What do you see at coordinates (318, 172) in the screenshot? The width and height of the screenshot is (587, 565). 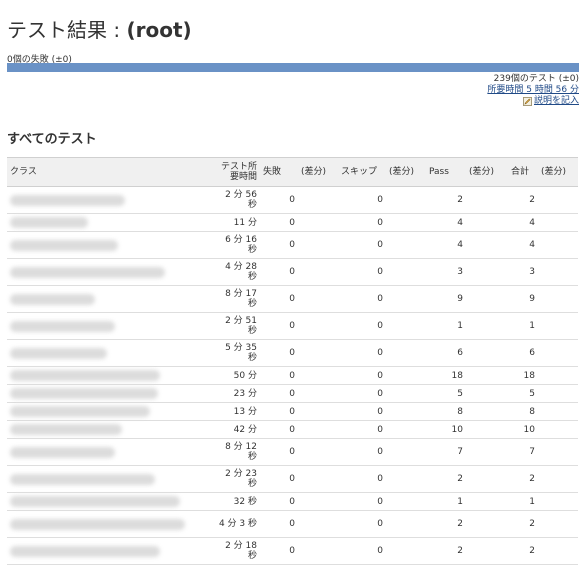 I see `column-header-fail-diff: (差分)` at bounding box center [318, 172].